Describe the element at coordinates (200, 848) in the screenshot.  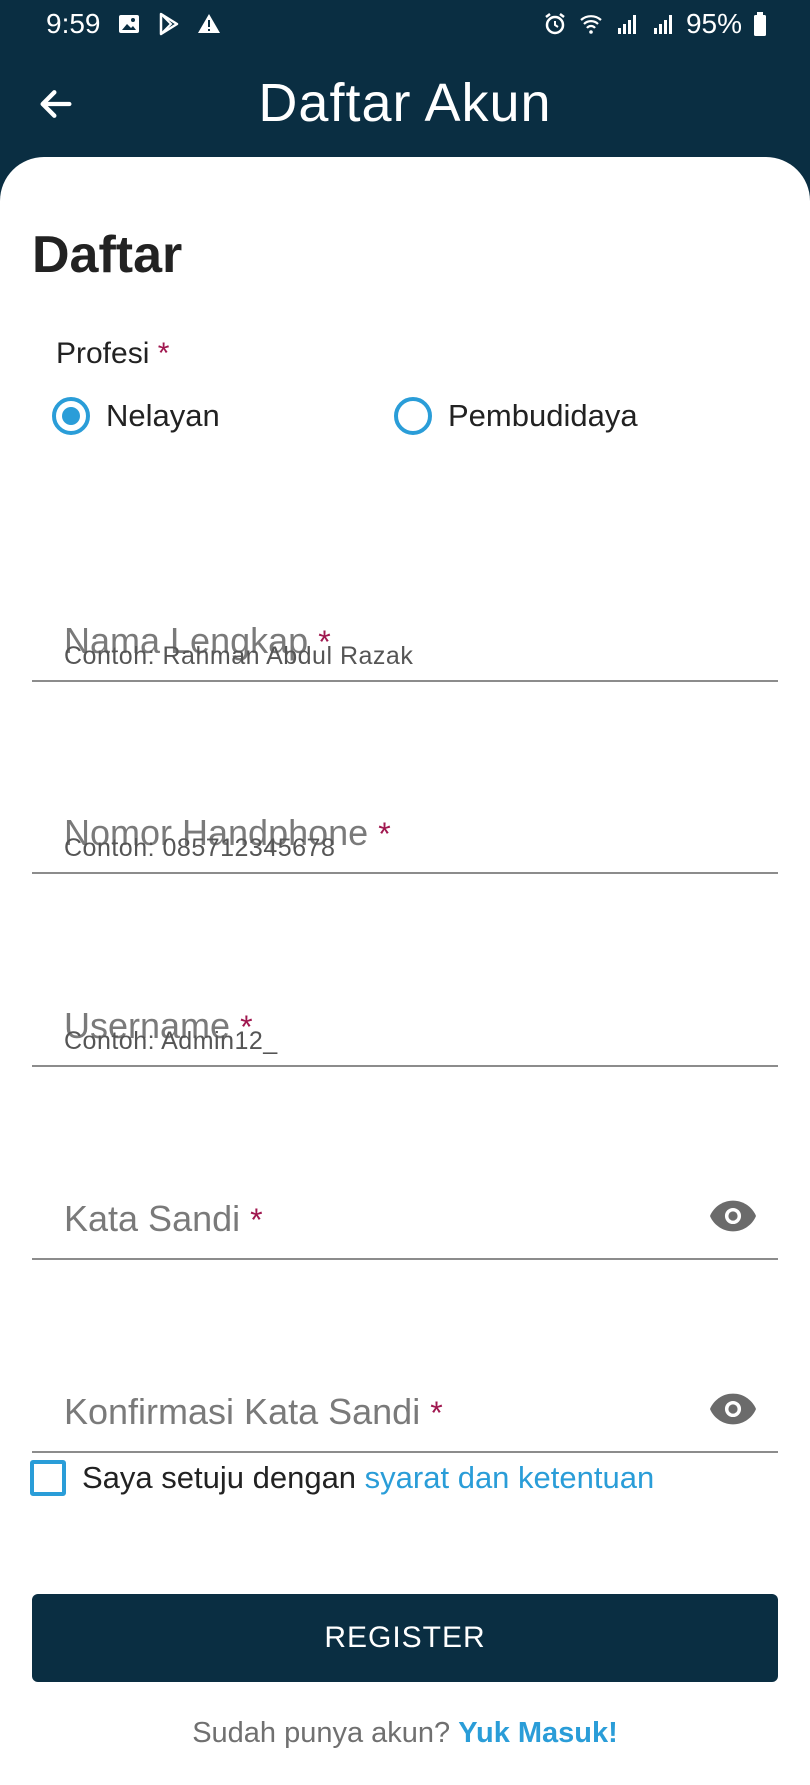
I see `phone-helper-text: Contoh: 085712345678` at that location.